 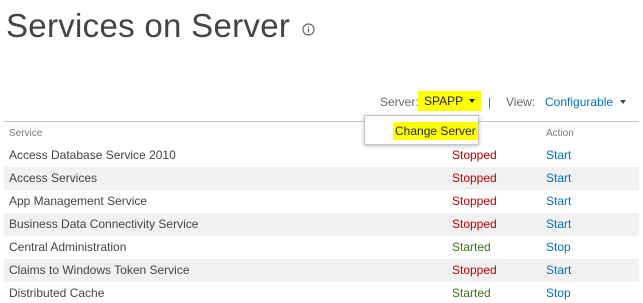 What do you see at coordinates (148, 25) in the screenshot?
I see `page-title-text: Services on Server` at bounding box center [148, 25].